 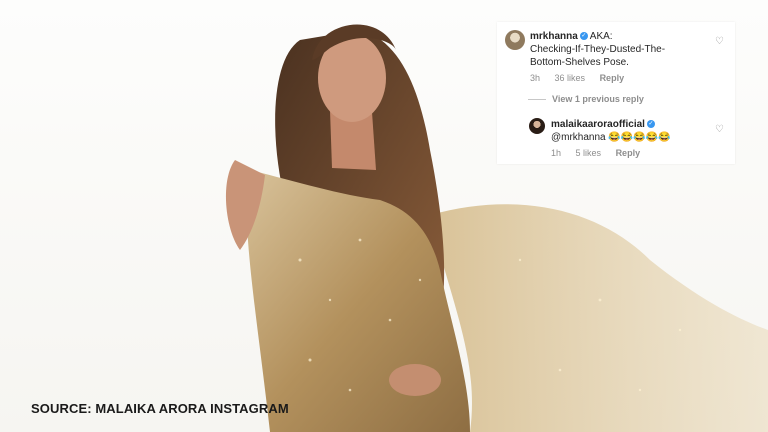 I want to click on comment-text-line3: Bottom-Shelves Pose., so click(x=579, y=62).